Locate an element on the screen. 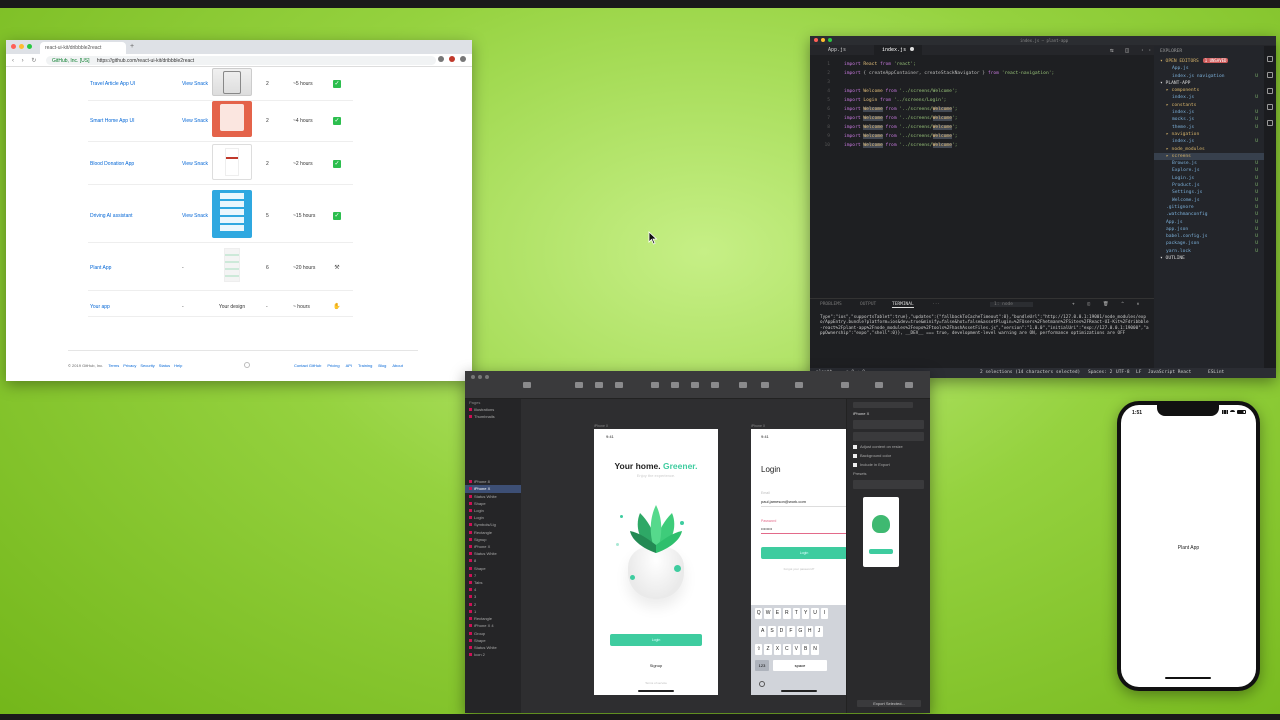 The image size is (1280, 720). footer-link: Security is located at coordinates (147, 365).